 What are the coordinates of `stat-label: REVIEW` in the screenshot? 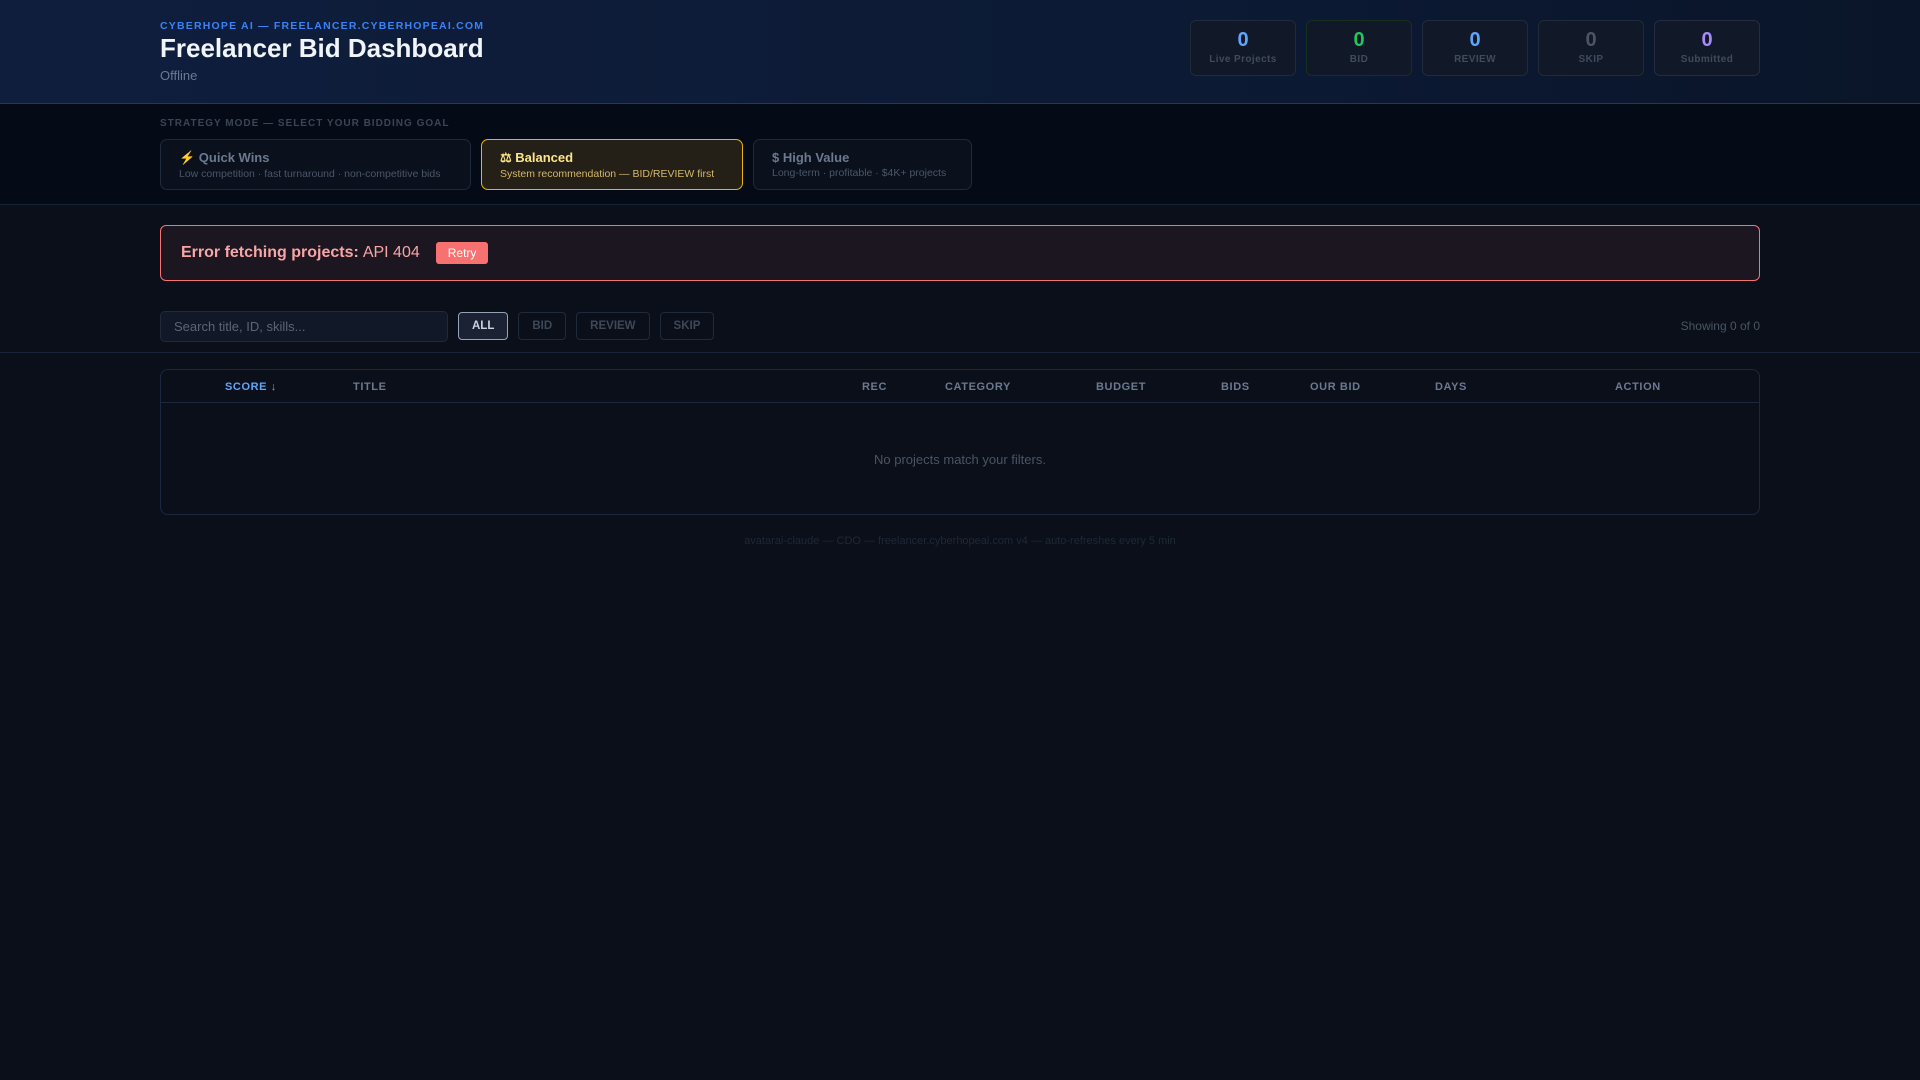 It's located at (1475, 59).